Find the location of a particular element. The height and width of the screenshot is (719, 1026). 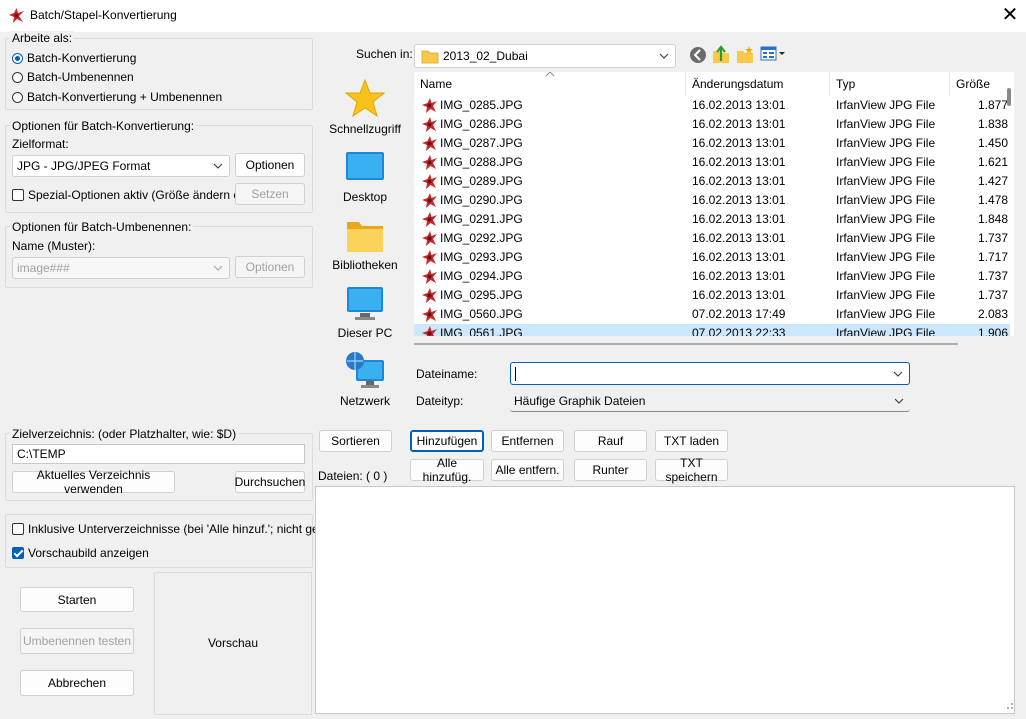

back-icon is located at coordinates (698, 55).